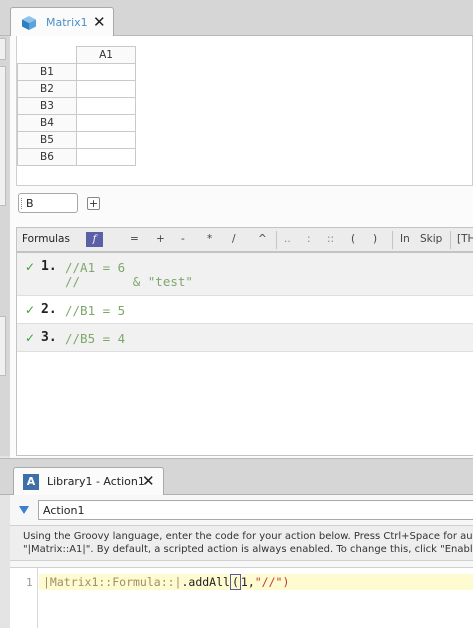 The width and height of the screenshot is (473, 628). Describe the element at coordinates (22, 203) in the screenshot. I see `drag-grip-icon` at that location.